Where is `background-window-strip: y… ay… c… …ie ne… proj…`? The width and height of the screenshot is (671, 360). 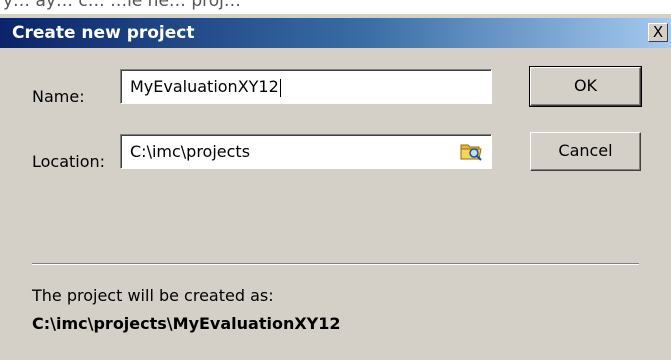
background-window-strip: y… ay… c… …ie ne… proj… is located at coordinates (335, 7).